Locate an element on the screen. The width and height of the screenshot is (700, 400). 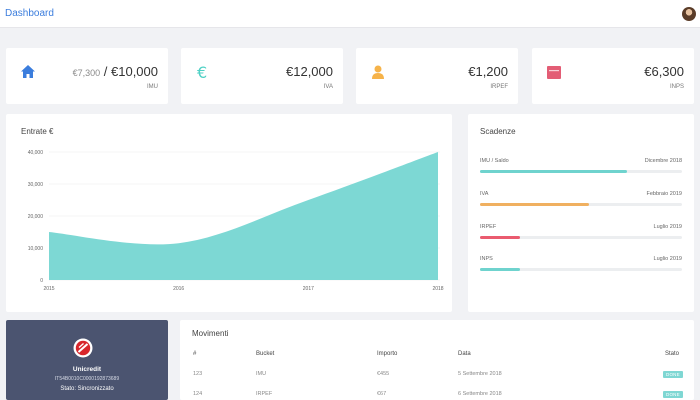
bank-name: Unicredit is located at coordinates (87, 369).